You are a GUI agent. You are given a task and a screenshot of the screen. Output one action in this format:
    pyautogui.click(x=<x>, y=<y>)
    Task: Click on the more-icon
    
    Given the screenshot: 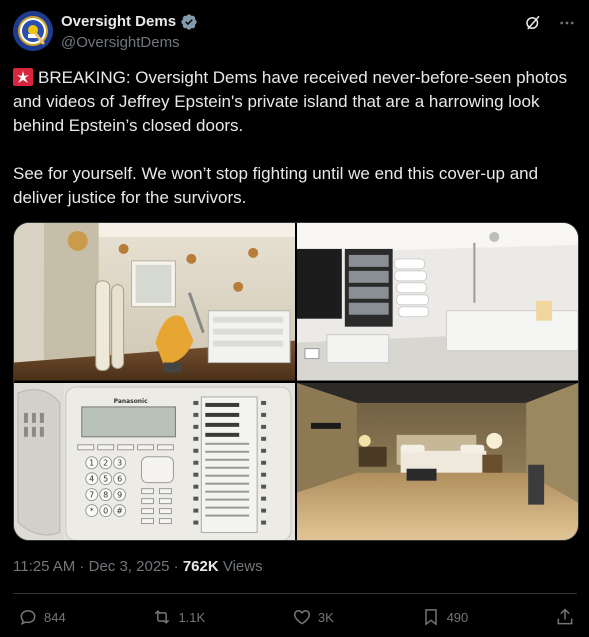 What is the action you would take?
    pyautogui.click(x=567, y=23)
    